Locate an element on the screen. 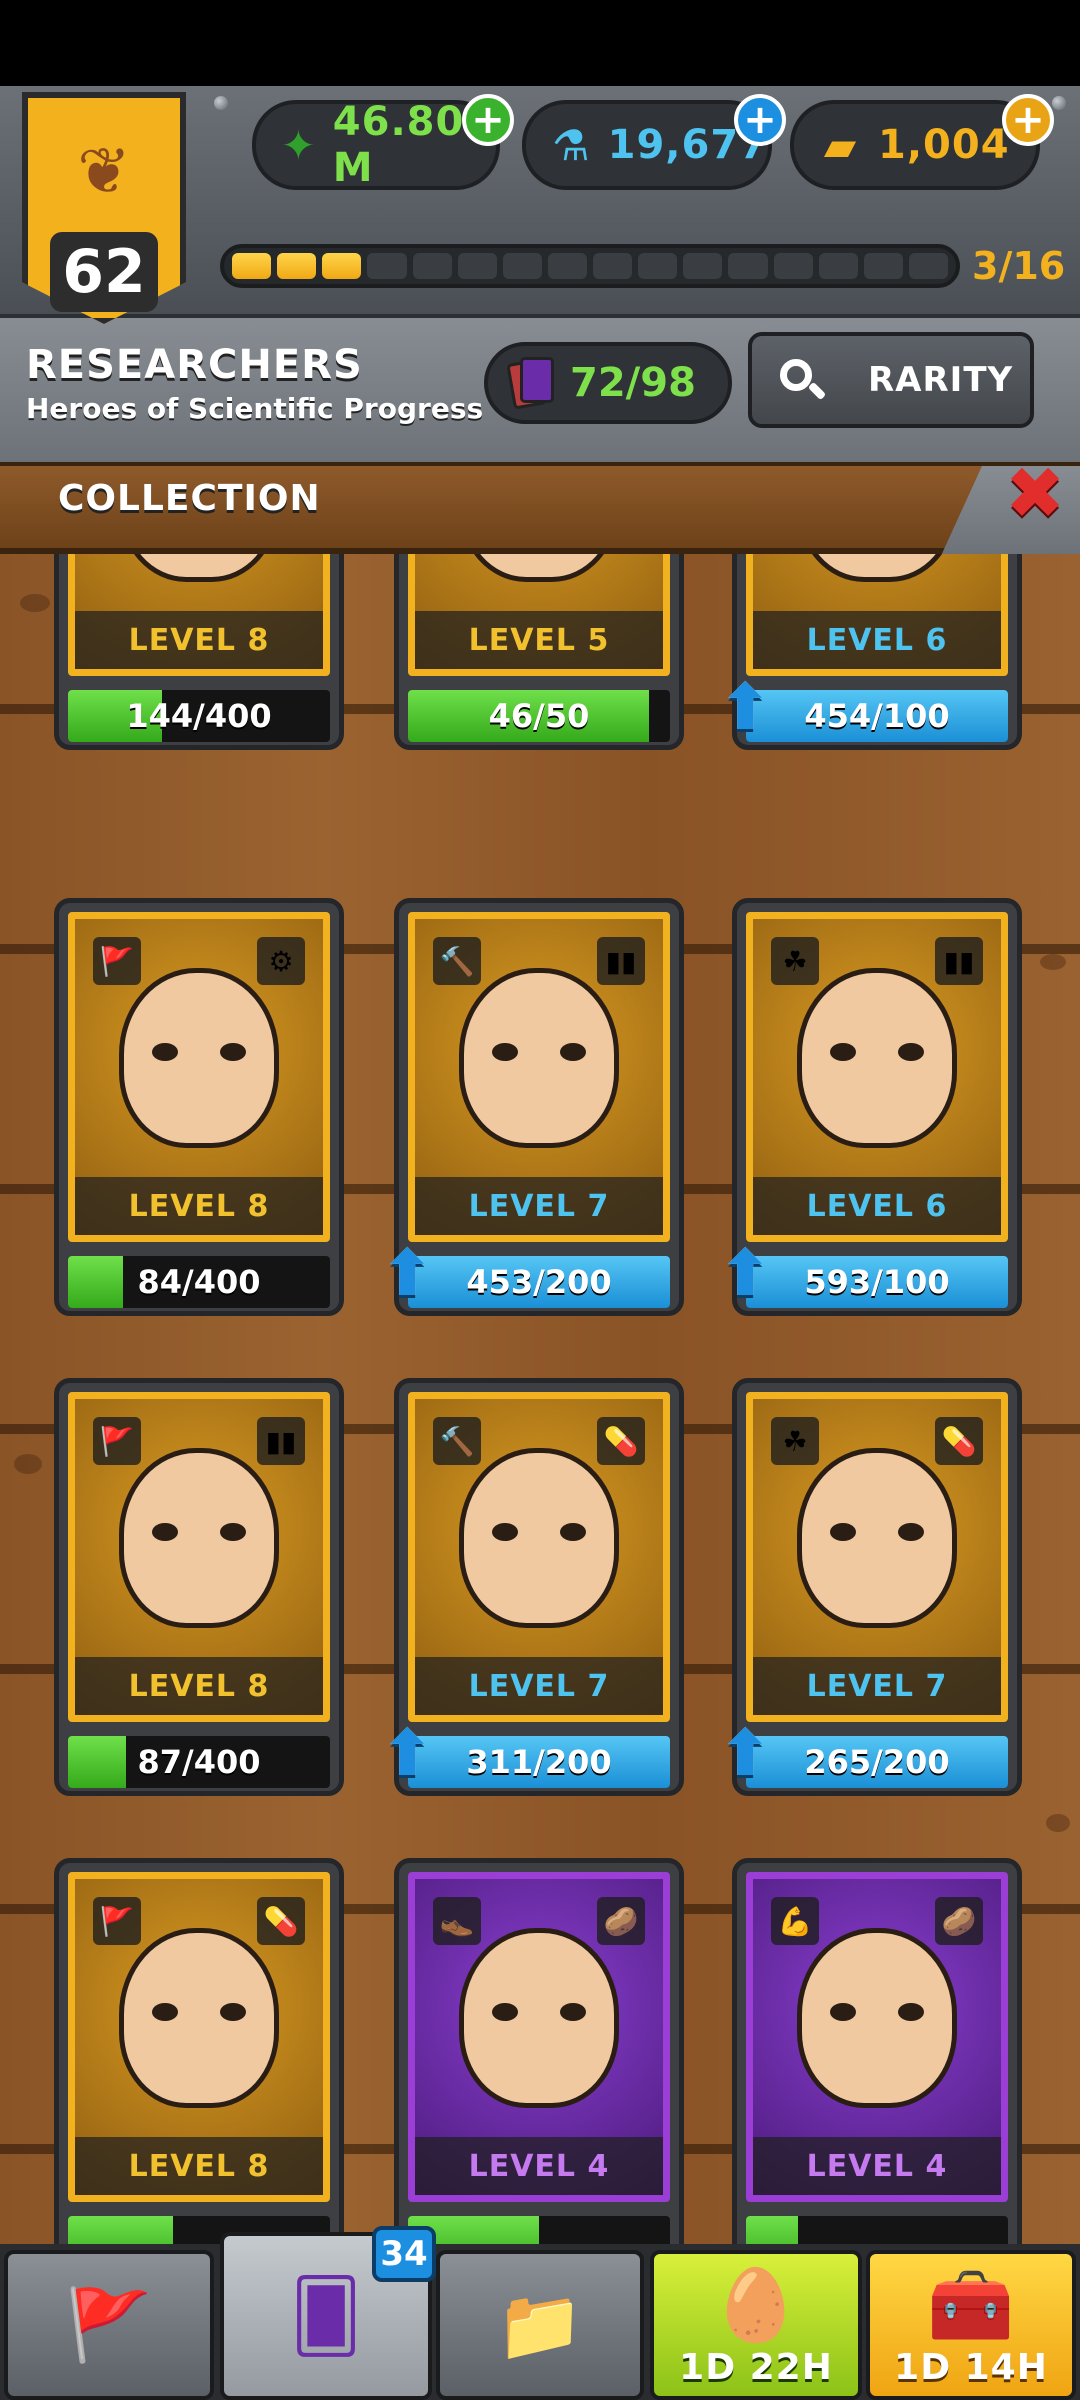  trait-icon: ⚙ is located at coordinates (281, 961).